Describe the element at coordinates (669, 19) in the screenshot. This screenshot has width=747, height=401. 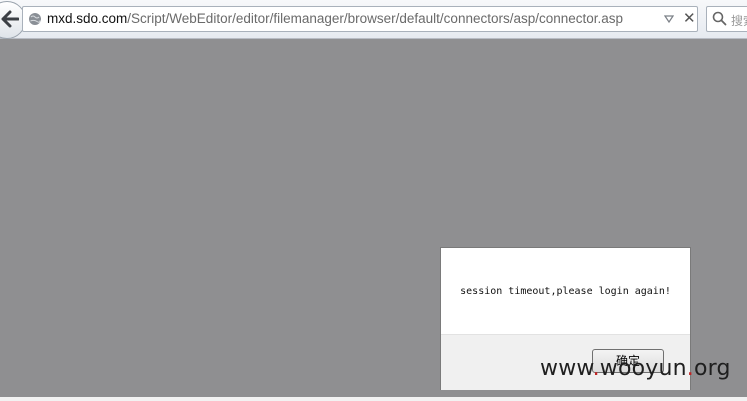
I see `dropdown-triangle-icon` at that location.